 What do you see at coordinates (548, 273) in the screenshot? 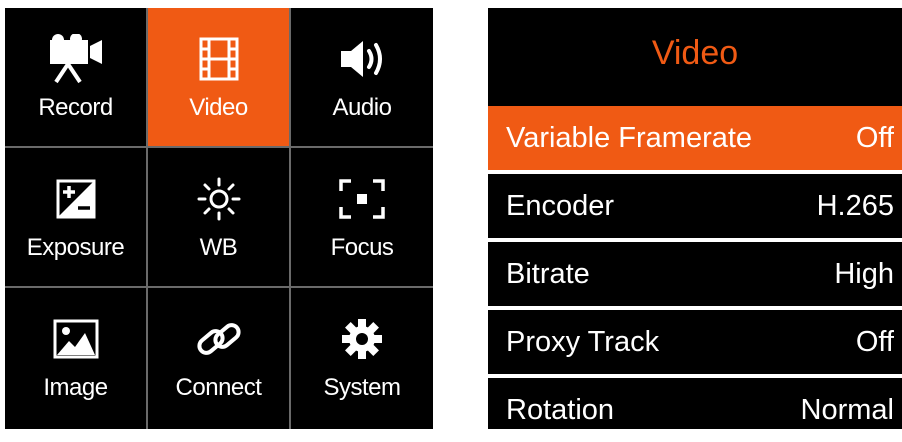
I see `setting-label: Bitrate` at bounding box center [548, 273].